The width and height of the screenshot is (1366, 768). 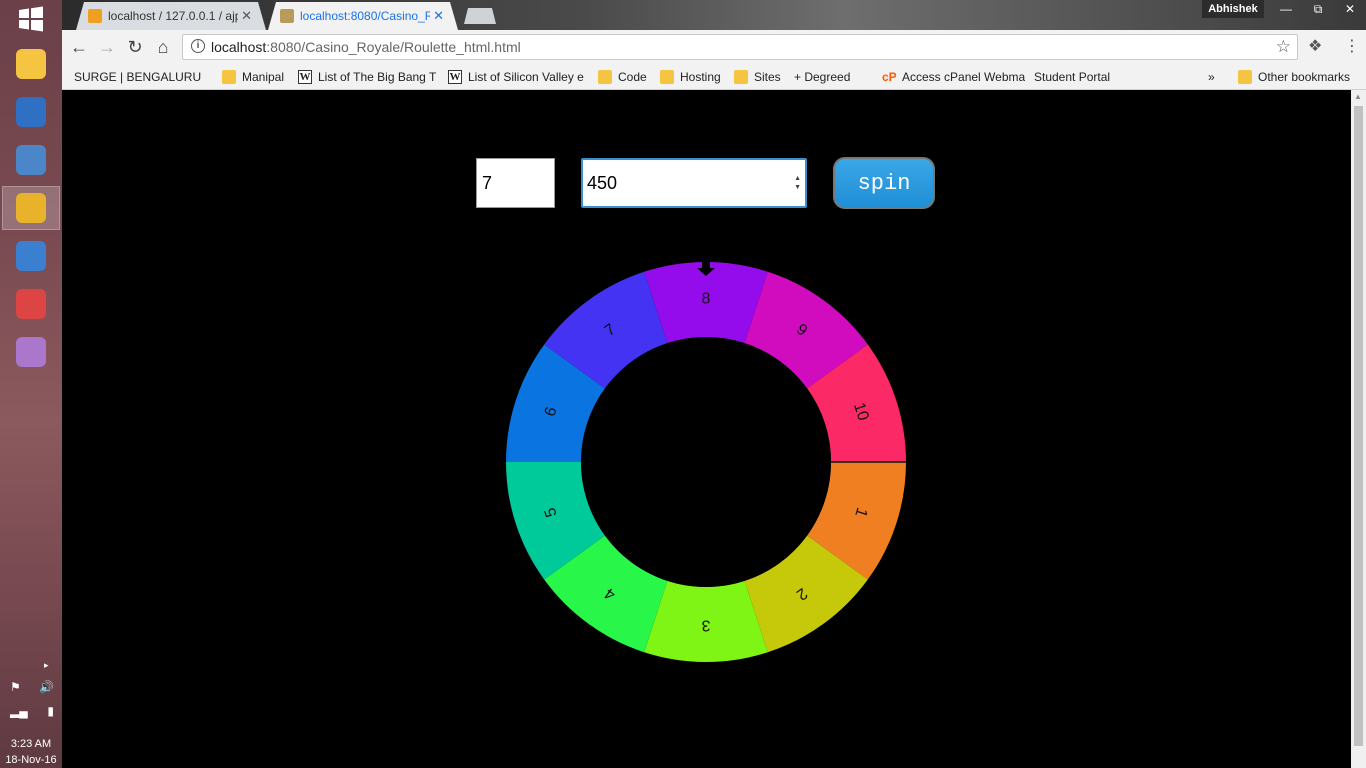 I want to click on speed-input-value: 450, so click(x=602, y=182).